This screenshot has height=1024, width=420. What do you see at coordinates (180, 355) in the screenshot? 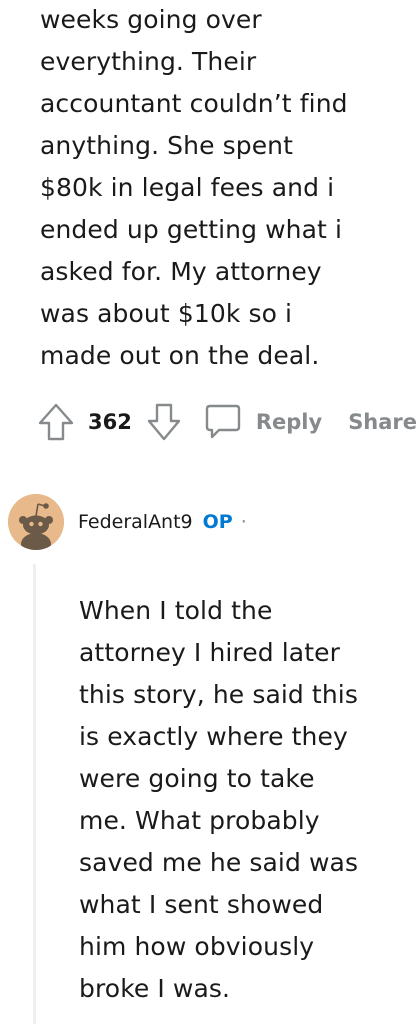
I see `comment-line: made out on the deal.` at bounding box center [180, 355].